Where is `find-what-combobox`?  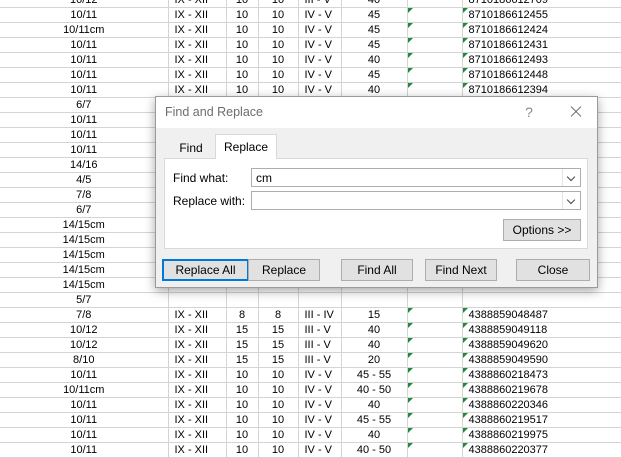
find-what-combobox is located at coordinates (416, 177).